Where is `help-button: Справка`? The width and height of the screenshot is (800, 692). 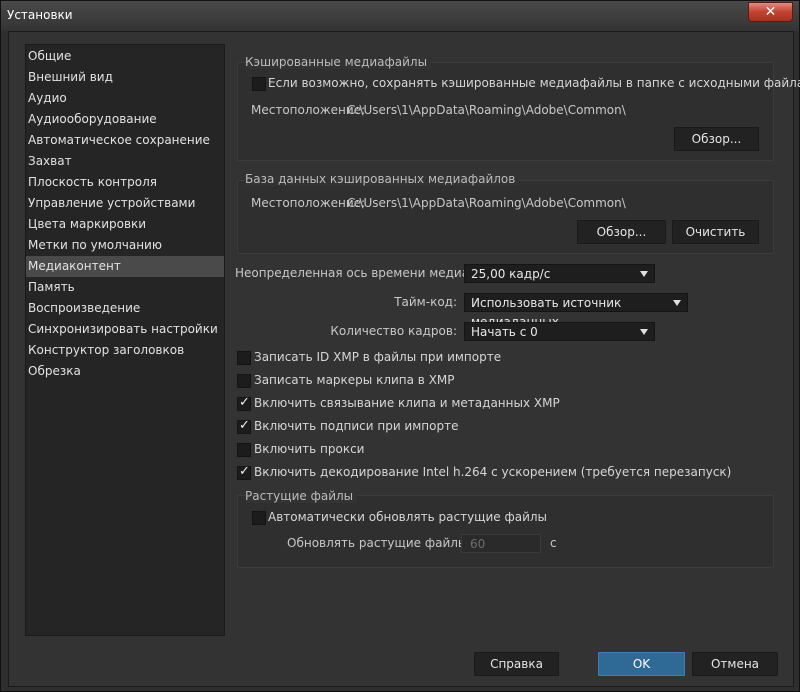 help-button: Справка is located at coordinates (516, 664).